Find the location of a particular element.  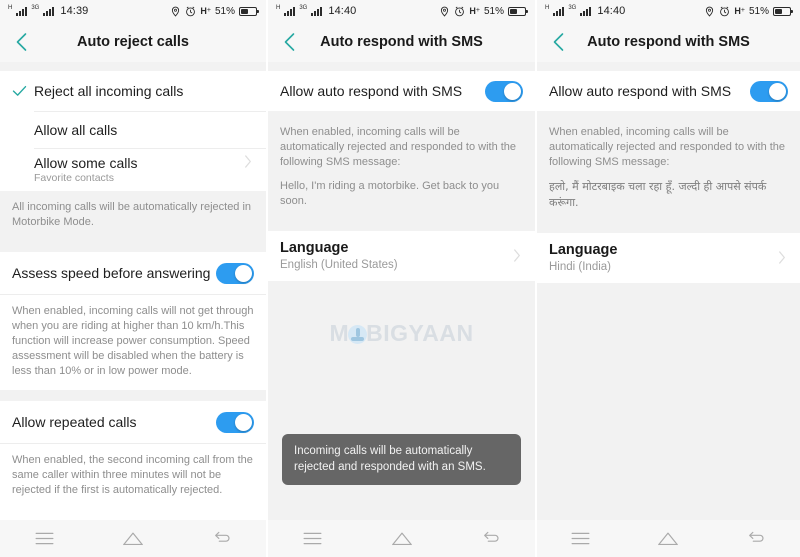

status-bar-left: H 3G 14:39 is located at coordinates (48, 11).